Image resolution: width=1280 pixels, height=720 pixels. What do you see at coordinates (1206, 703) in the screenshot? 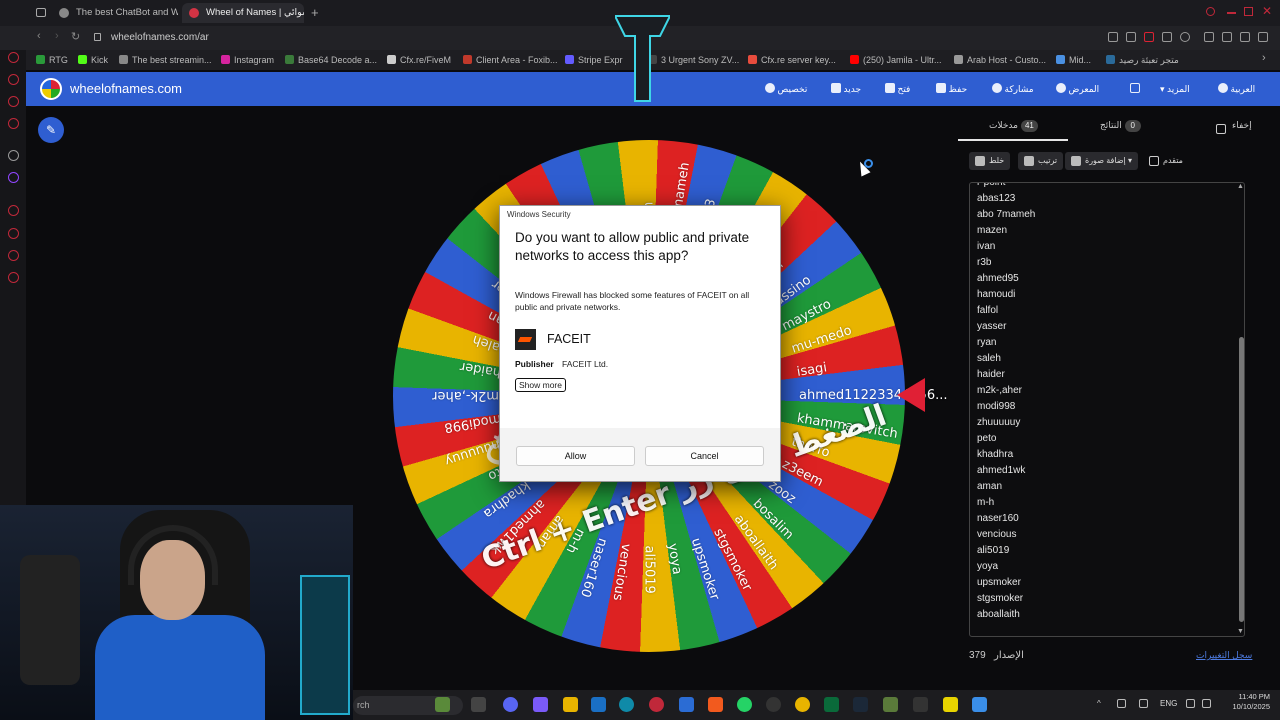
I see `volume-icon` at bounding box center [1206, 703].